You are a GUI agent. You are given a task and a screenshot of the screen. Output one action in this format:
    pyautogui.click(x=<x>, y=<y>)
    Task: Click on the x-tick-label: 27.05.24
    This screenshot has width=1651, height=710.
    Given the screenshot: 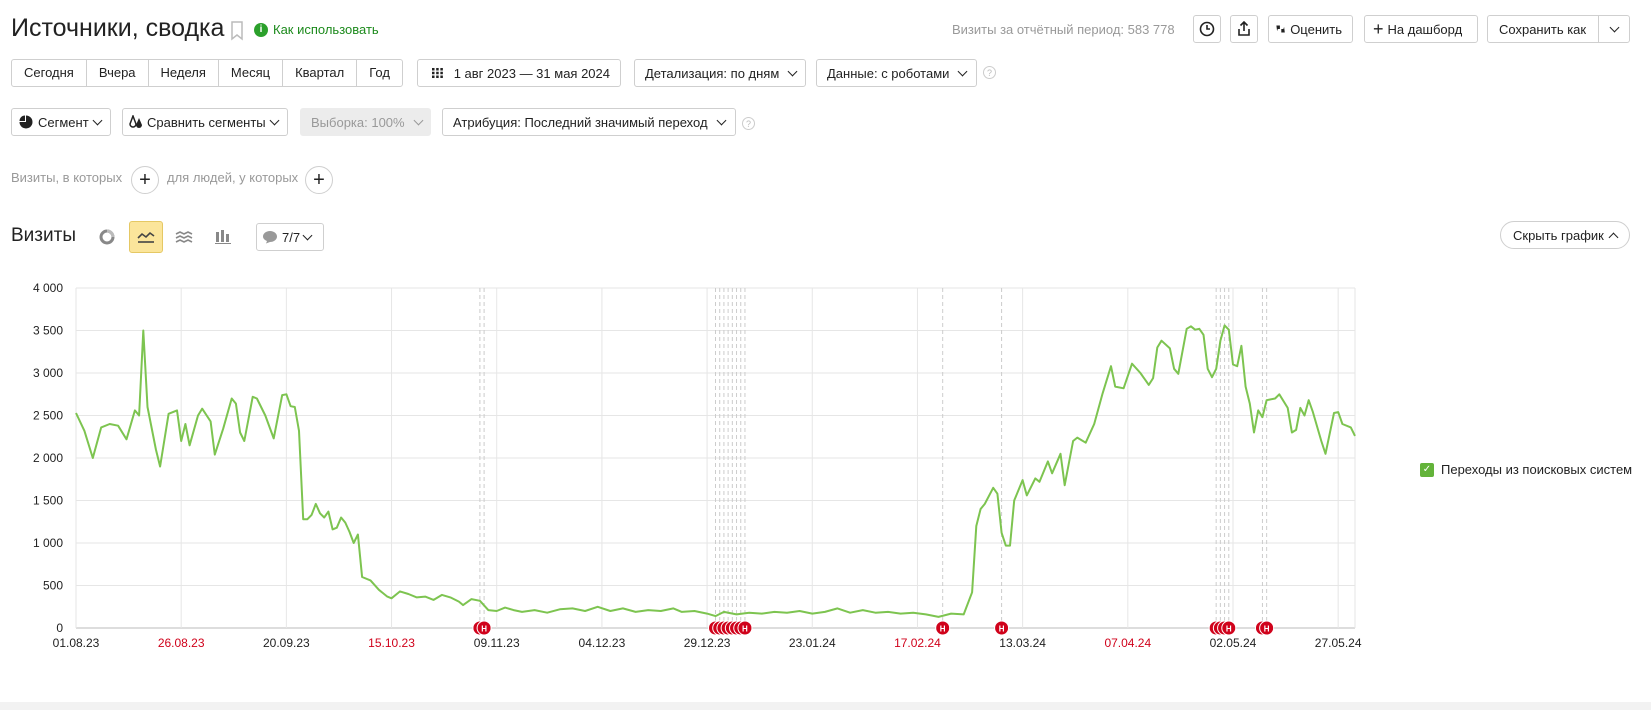 What is the action you would take?
    pyautogui.click(x=1338, y=643)
    